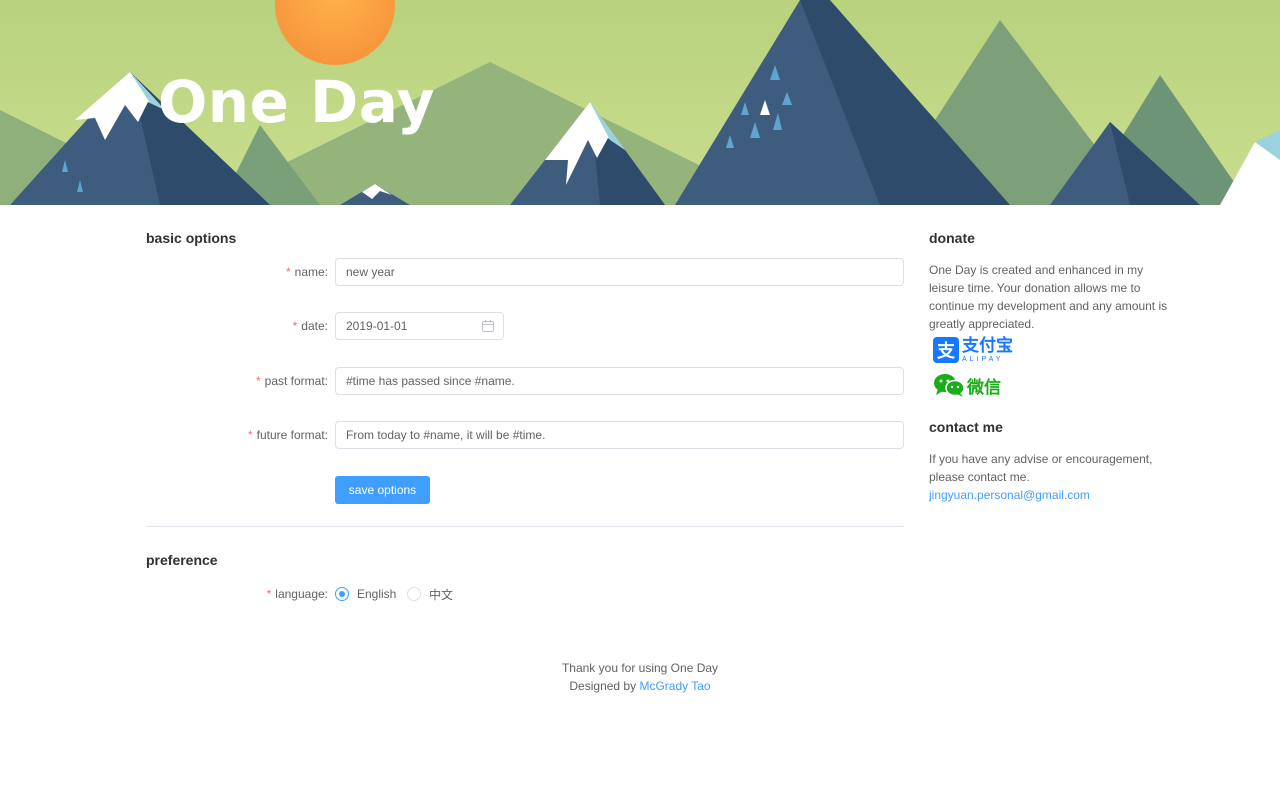 The image size is (1280, 800). What do you see at coordinates (233, 272) in the screenshot?
I see `name-label: * name:` at bounding box center [233, 272].